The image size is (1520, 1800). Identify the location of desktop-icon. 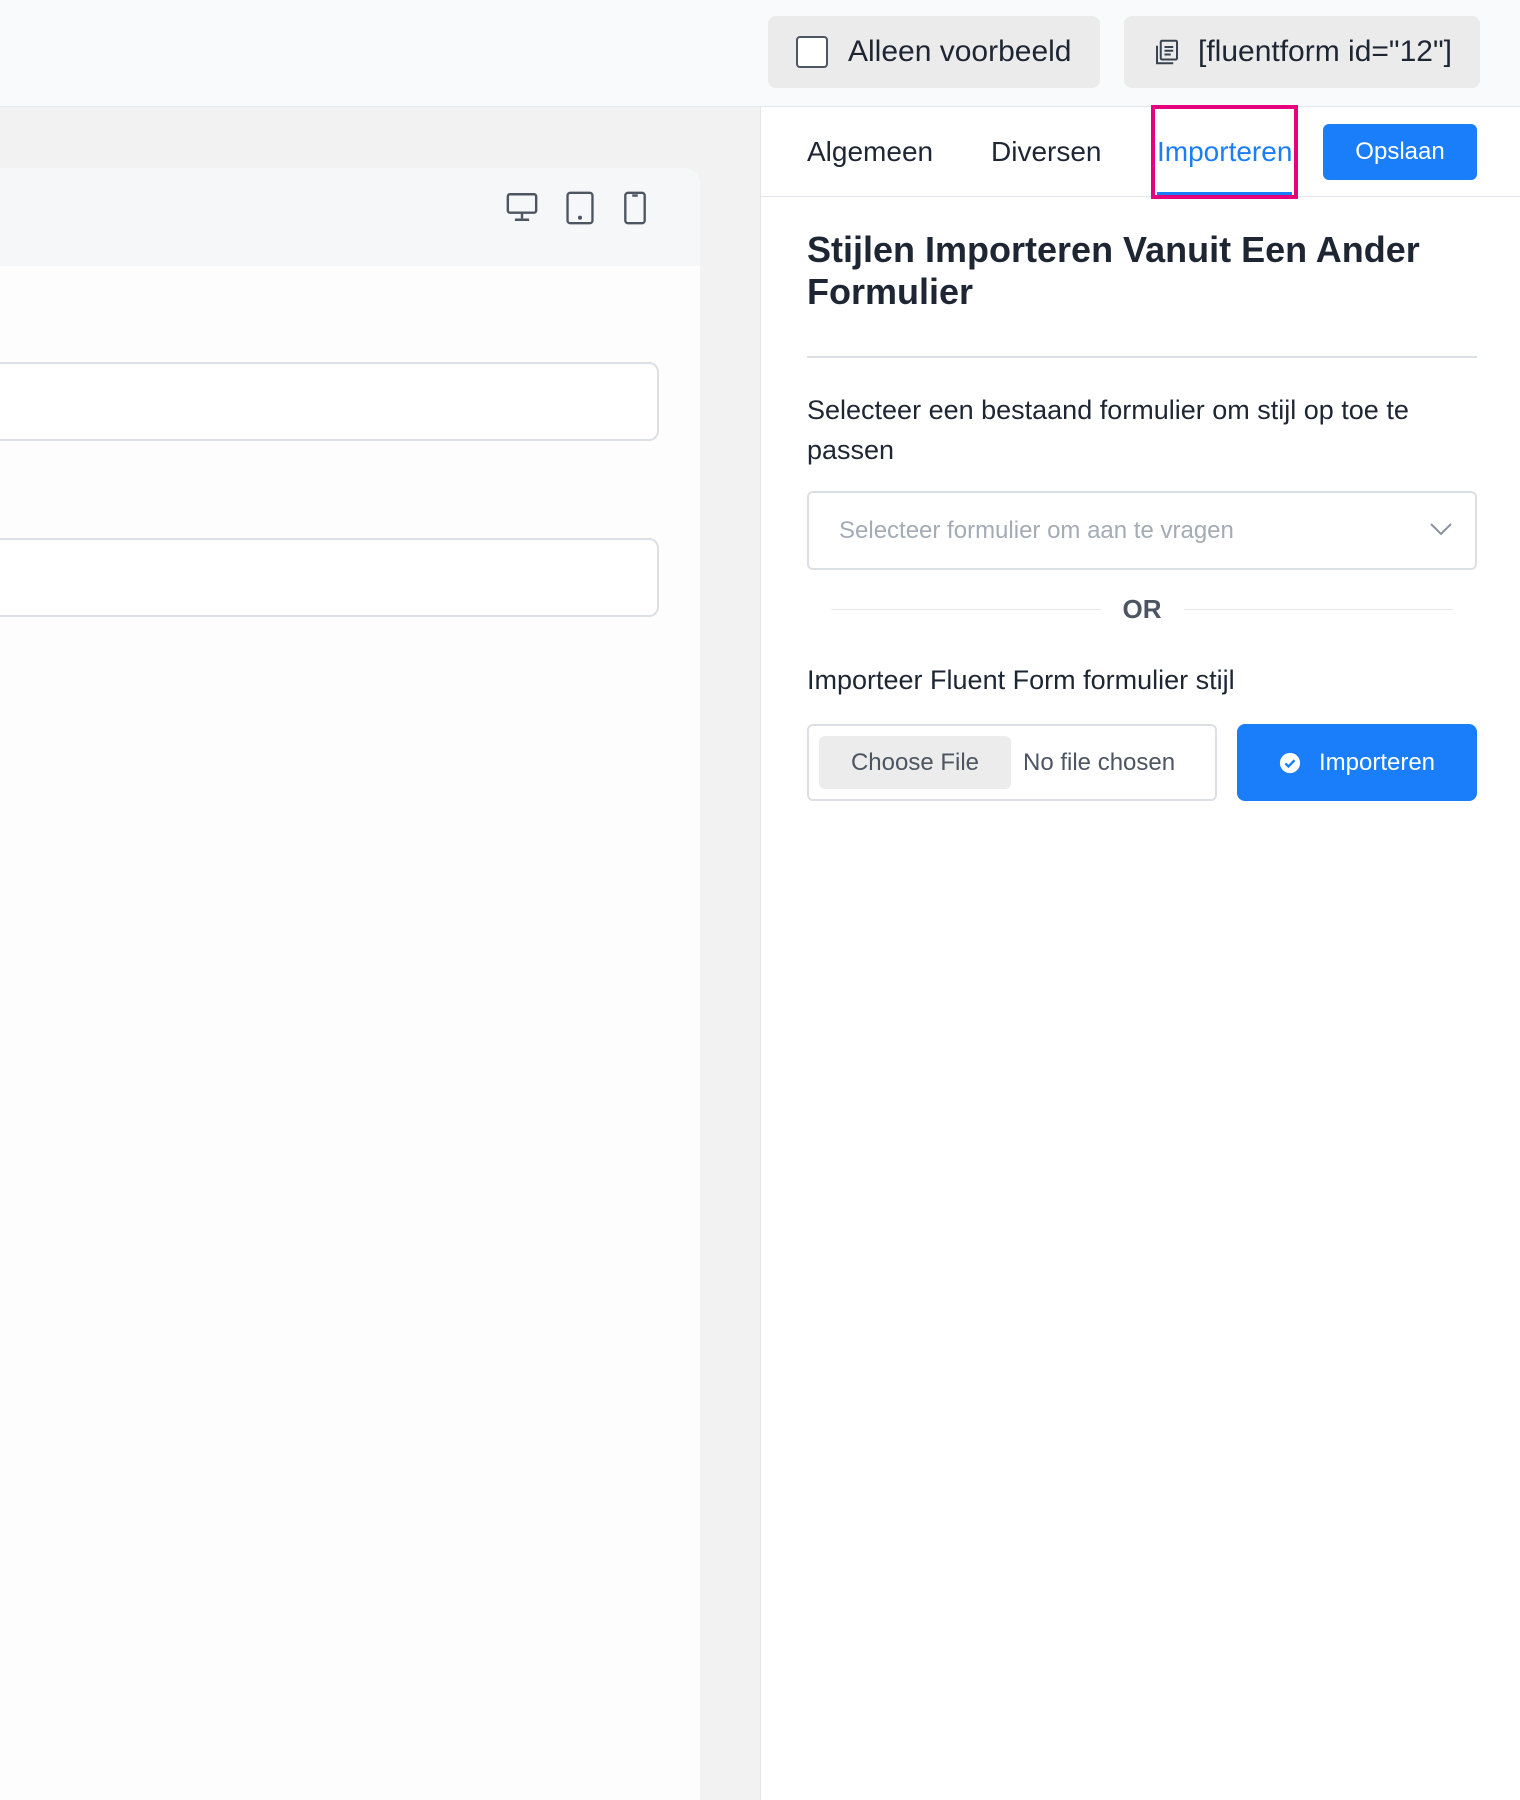
(522, 207).